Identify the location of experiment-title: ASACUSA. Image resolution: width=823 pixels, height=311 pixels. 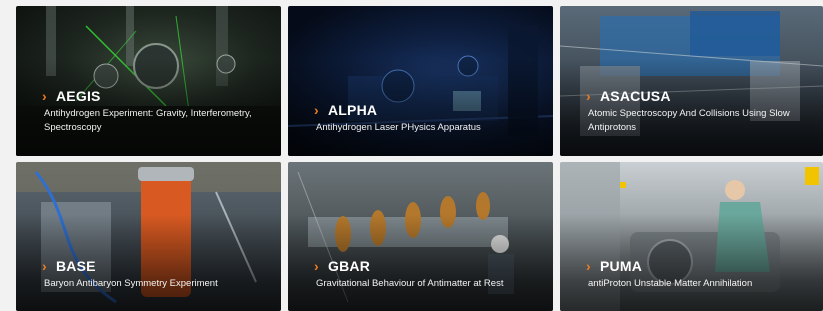
(635, 96).